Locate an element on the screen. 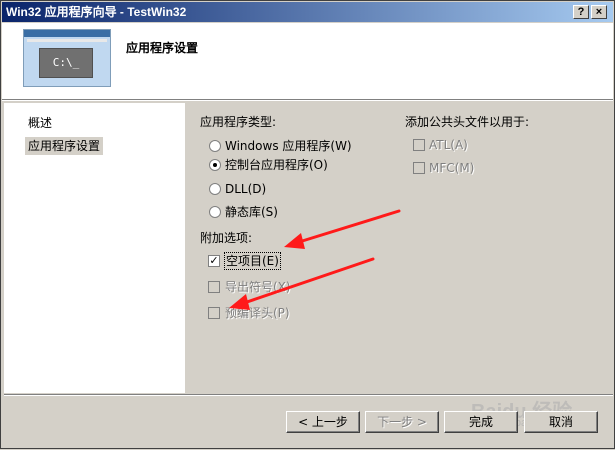 The width and height of the screenshot is (615, 450). annotation-arrows is located at coordinates (315, 259).